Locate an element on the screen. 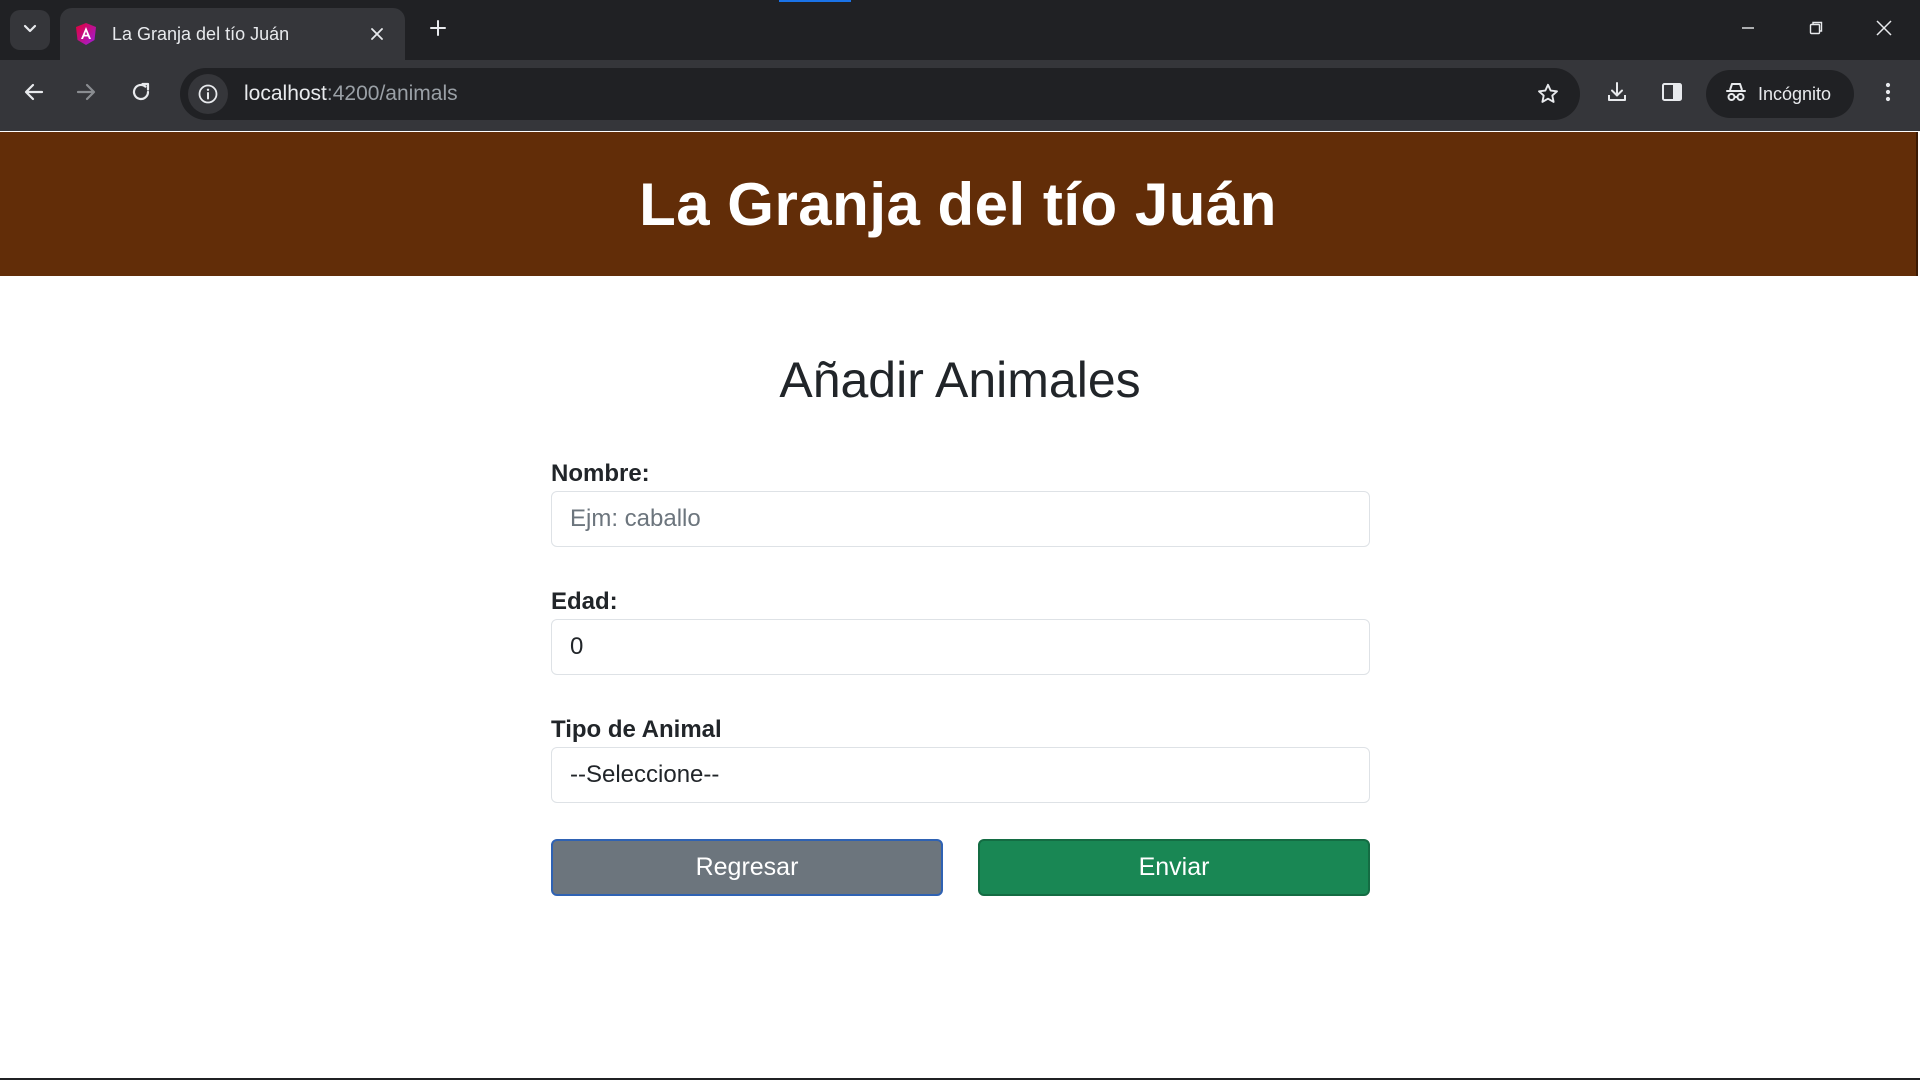 The height and width of the screenshot is (1080, 1920). site-info-icon is located at coordinates (208, 94).